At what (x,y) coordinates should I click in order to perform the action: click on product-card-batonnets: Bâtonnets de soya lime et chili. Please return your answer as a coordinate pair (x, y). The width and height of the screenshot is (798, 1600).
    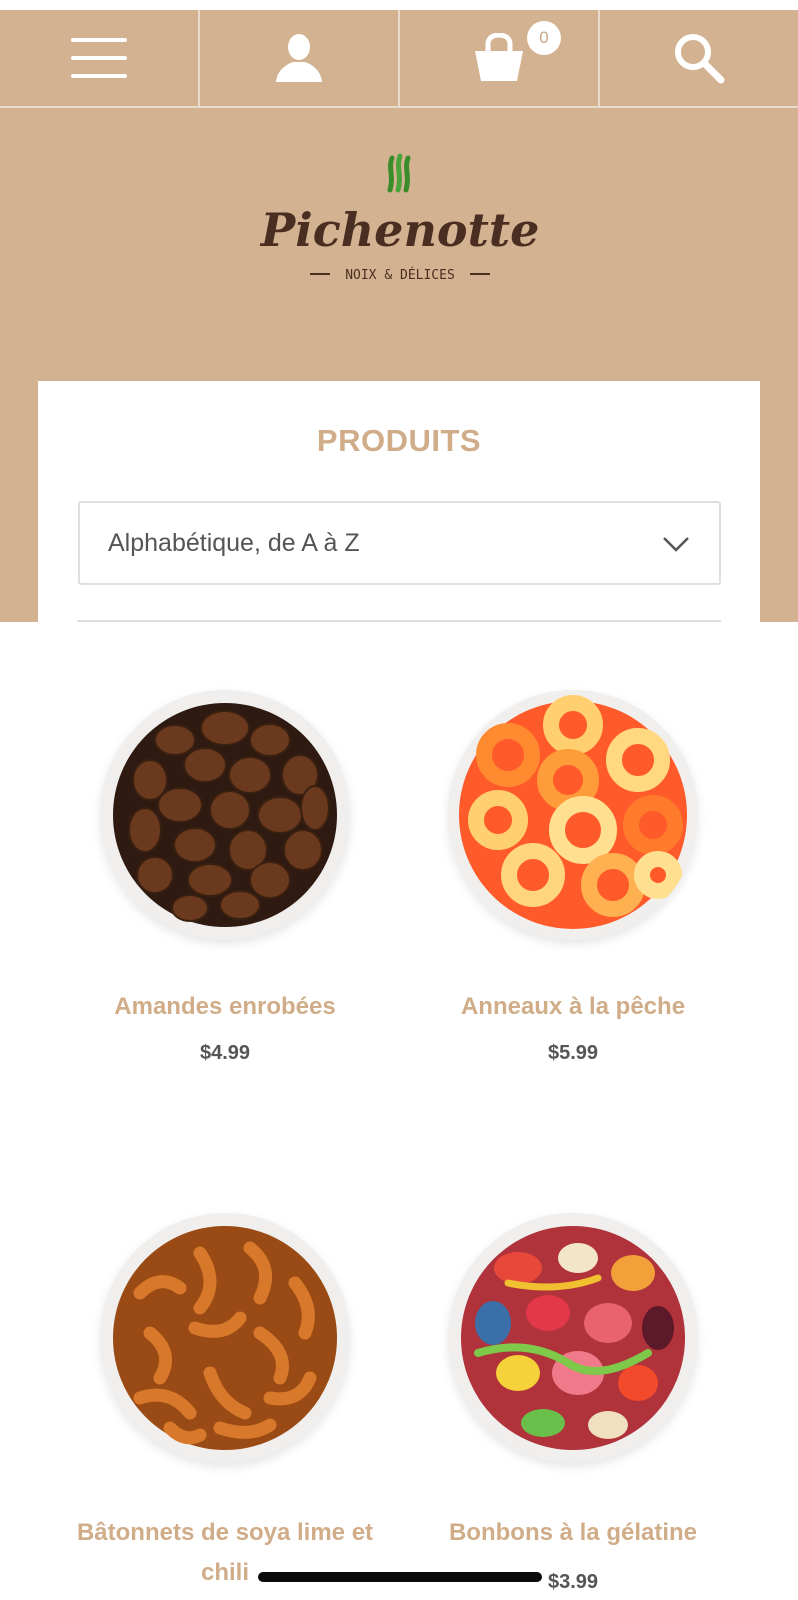
    Looking at the image, I should click on (225, 1406).